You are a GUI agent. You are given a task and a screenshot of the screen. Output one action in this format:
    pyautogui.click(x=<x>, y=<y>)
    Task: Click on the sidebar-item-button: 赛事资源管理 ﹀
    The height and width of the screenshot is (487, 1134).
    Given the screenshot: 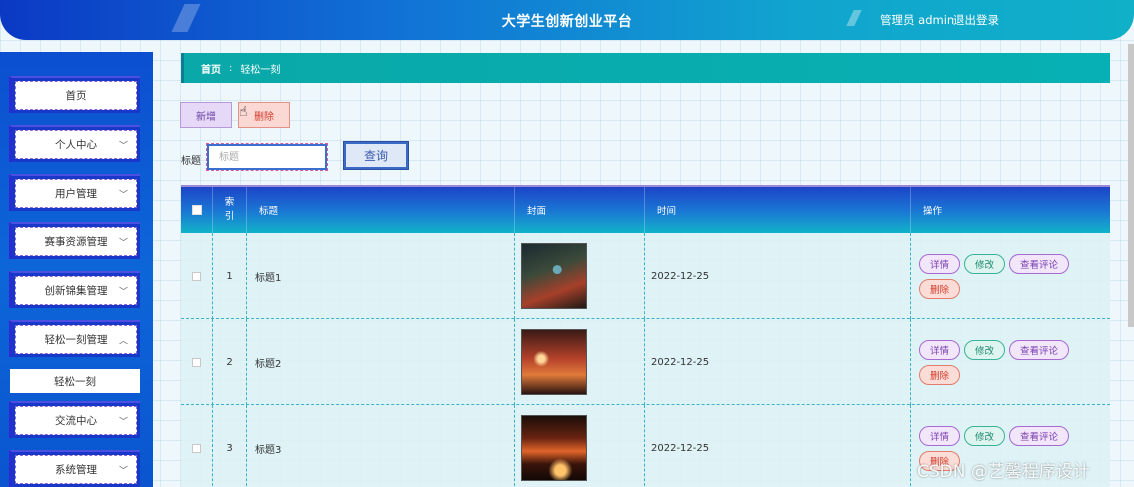 What is the action you would take?
    pyautogui.click(x=76, y=241)
    